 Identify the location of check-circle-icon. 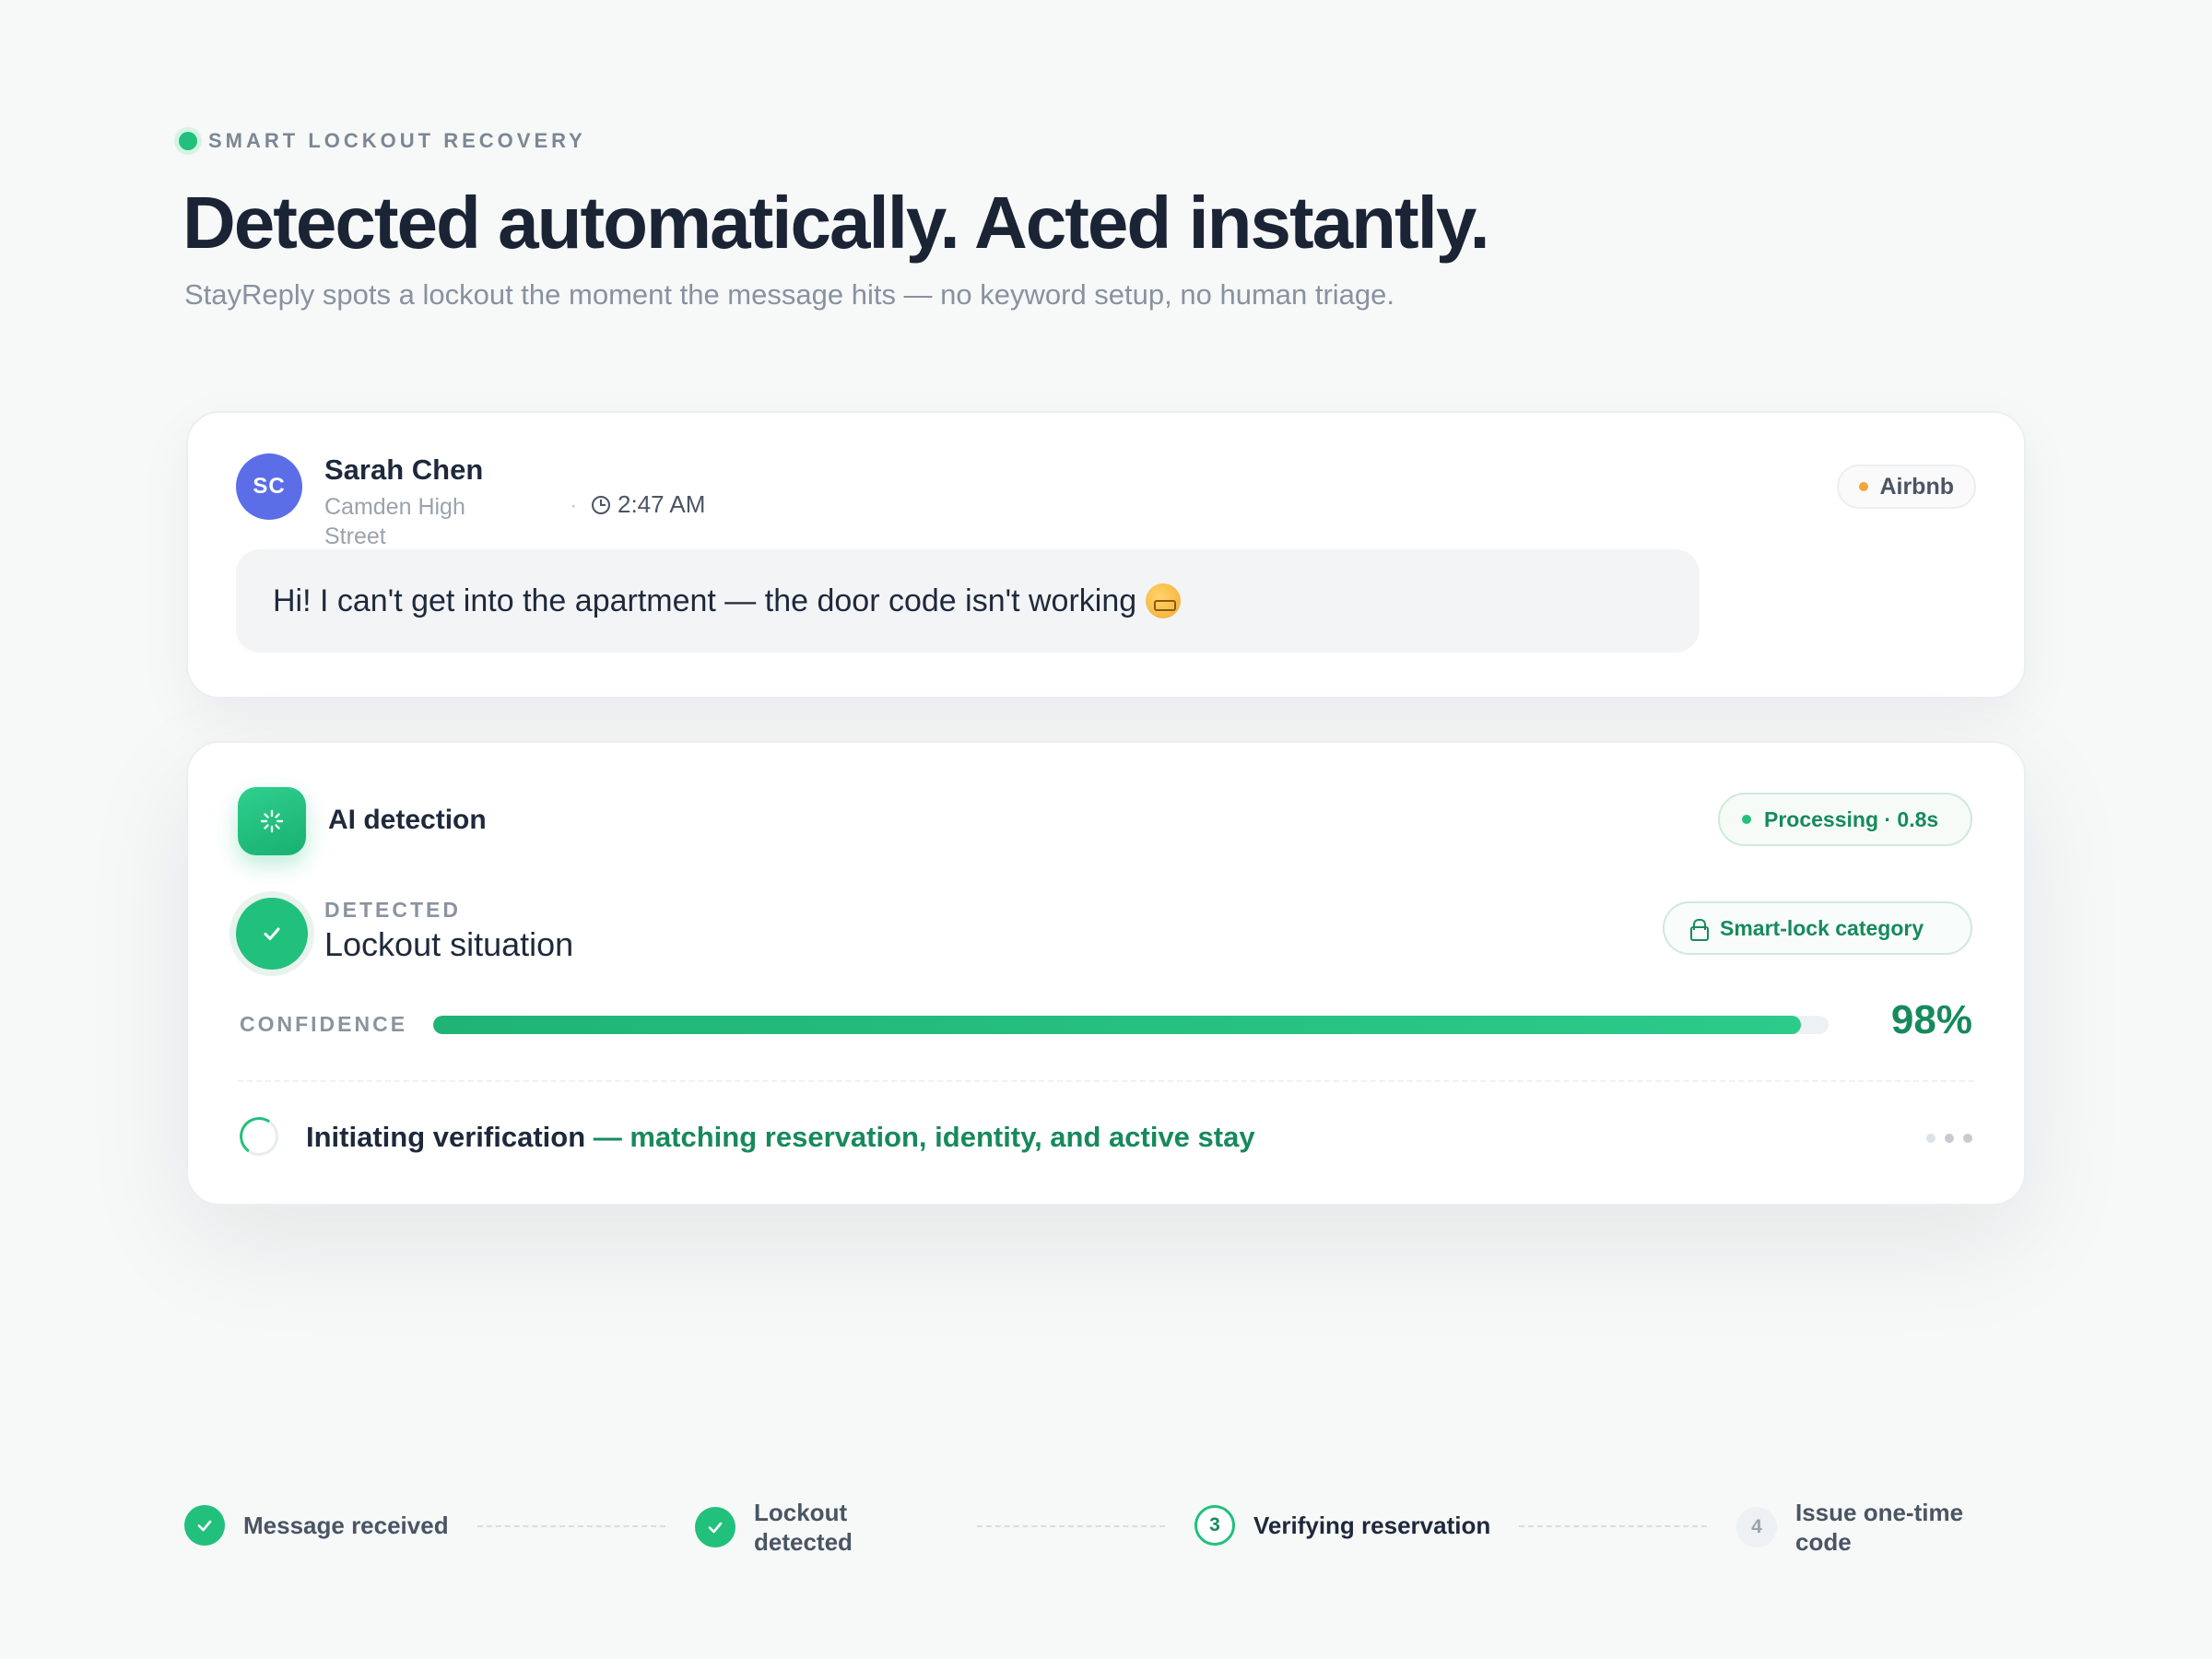
(272, 934).